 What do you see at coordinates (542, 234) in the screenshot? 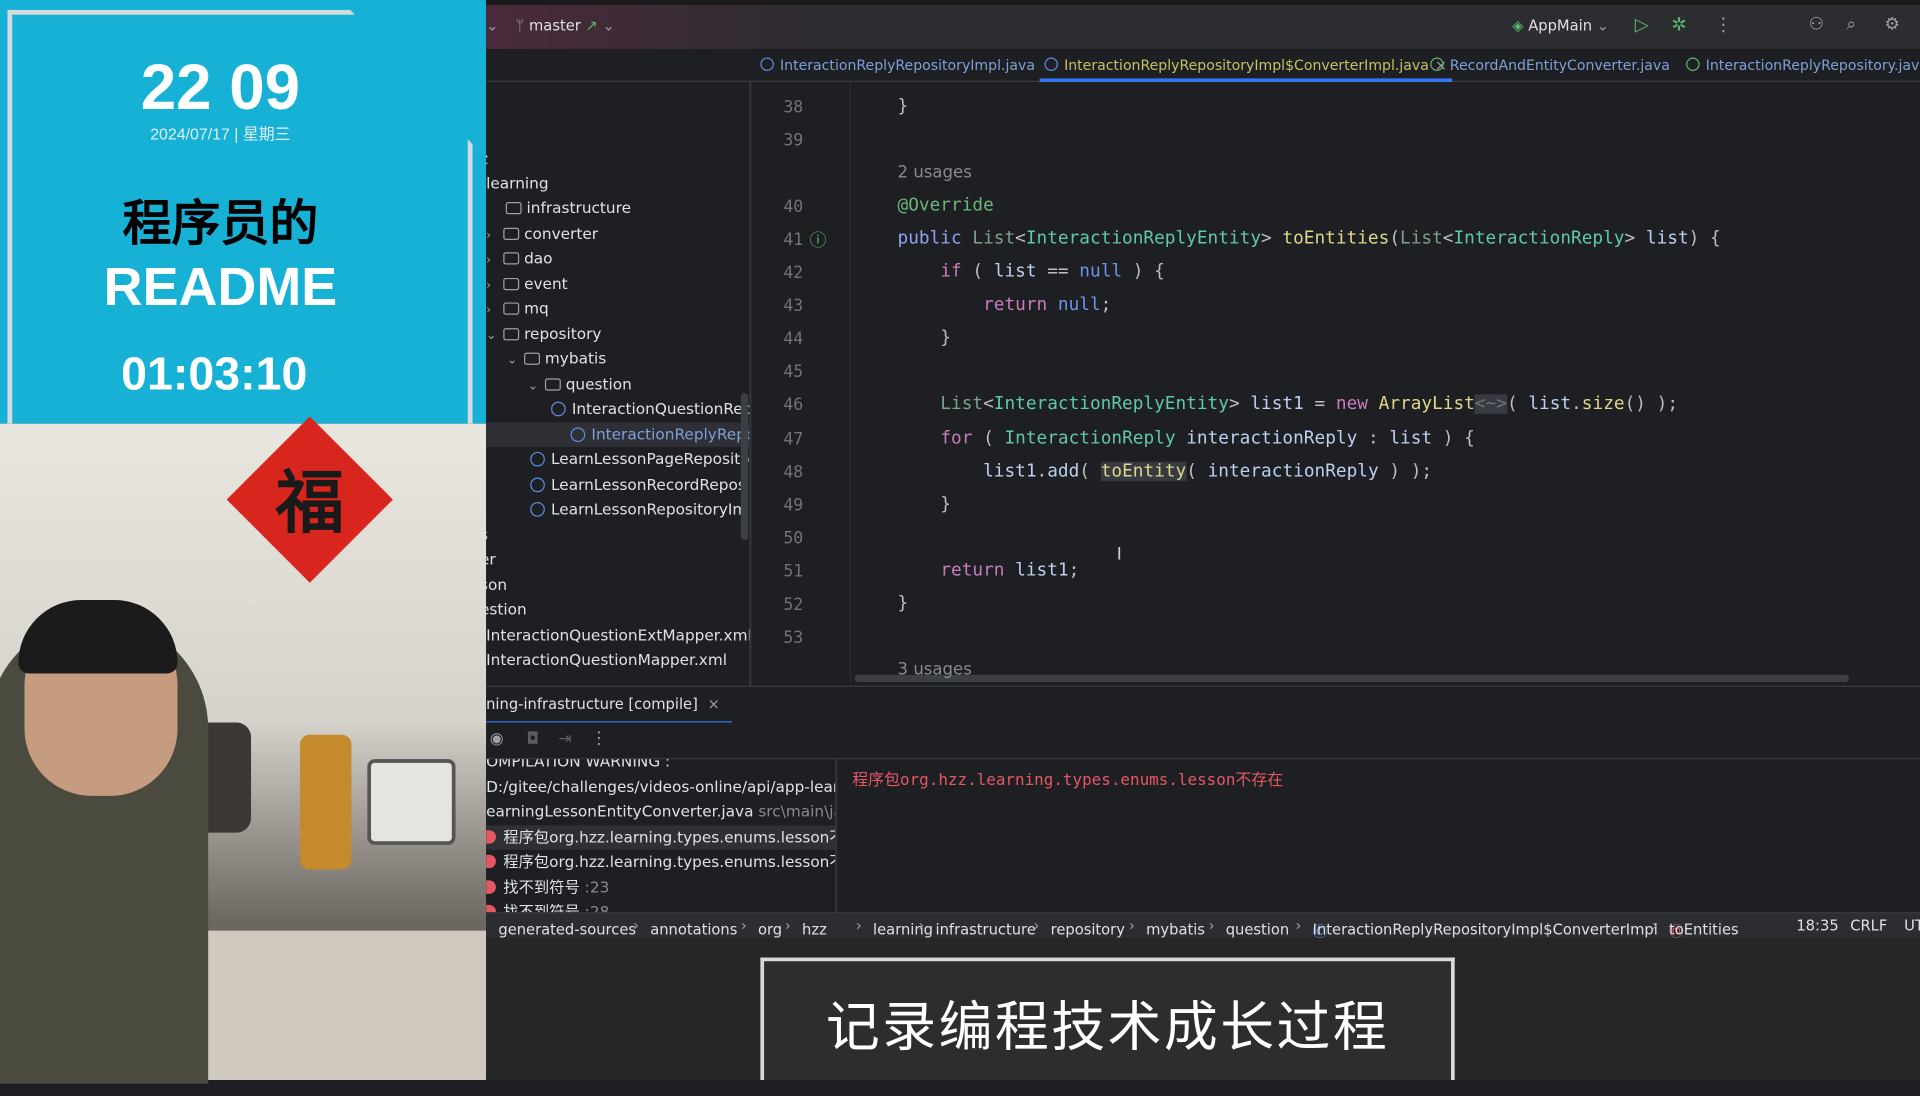
I see `tree-item: › converter` at bounding box center [542, 234].